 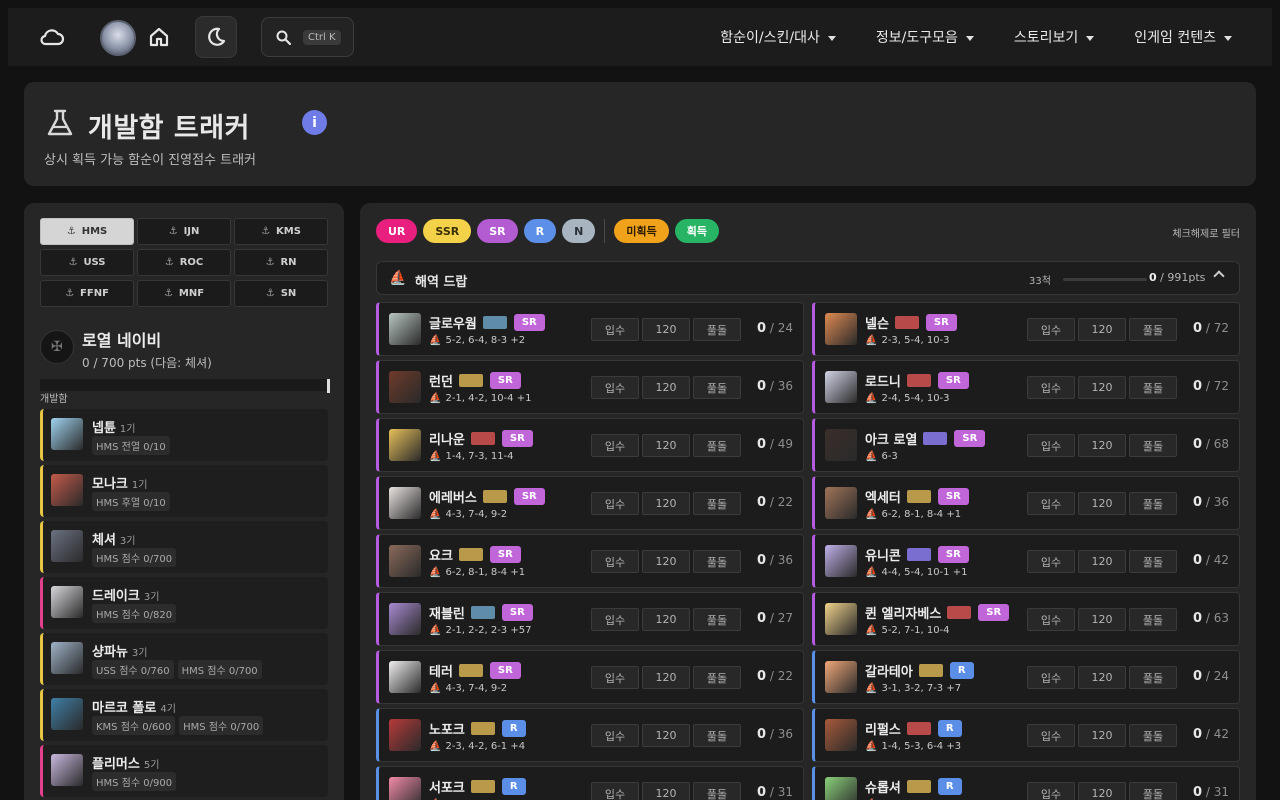 I want to click on ship-class-icon, so click(x=930, y=670).